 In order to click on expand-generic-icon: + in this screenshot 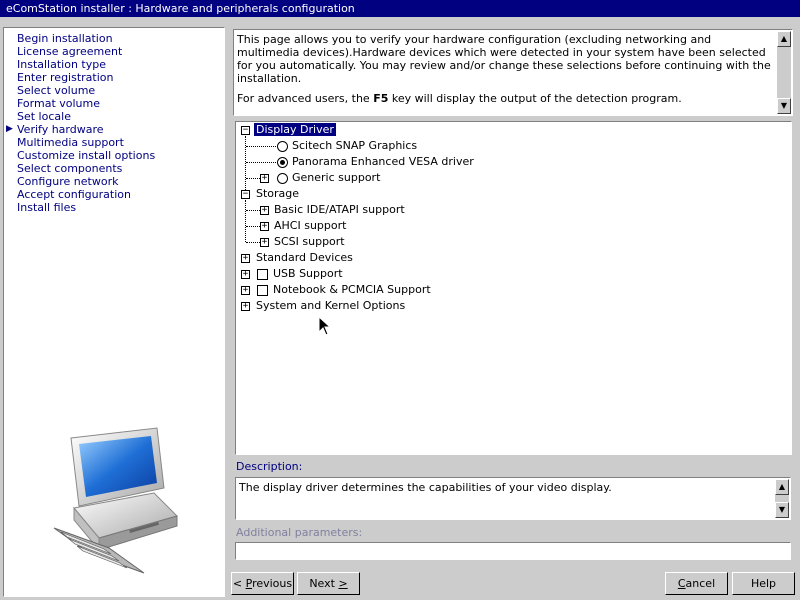, I will do `click(264, 178)`.